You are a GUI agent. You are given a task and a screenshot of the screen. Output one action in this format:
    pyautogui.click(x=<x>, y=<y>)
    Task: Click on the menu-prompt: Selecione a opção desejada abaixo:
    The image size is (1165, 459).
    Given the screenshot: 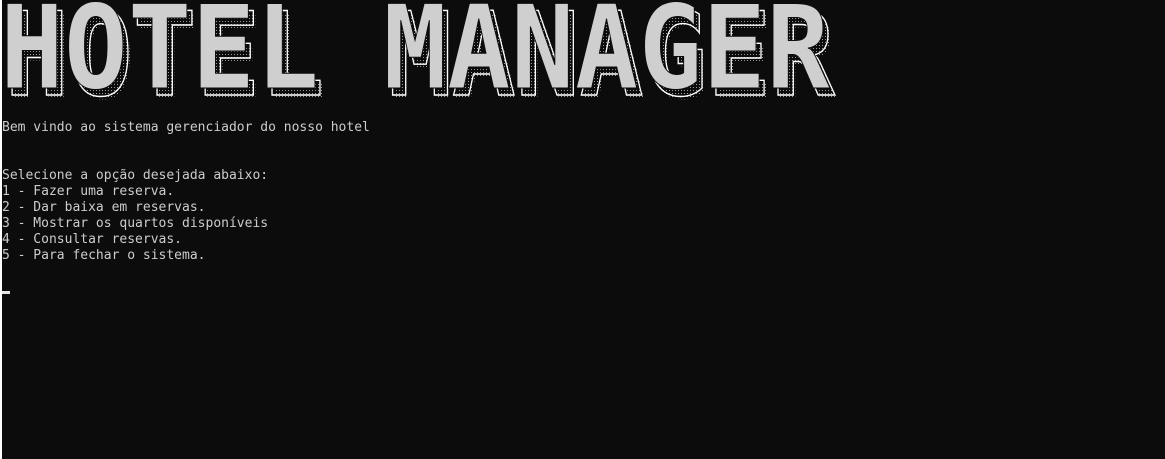 What is the action you would take?
    pyautogui.click(x=135, y=175)
    